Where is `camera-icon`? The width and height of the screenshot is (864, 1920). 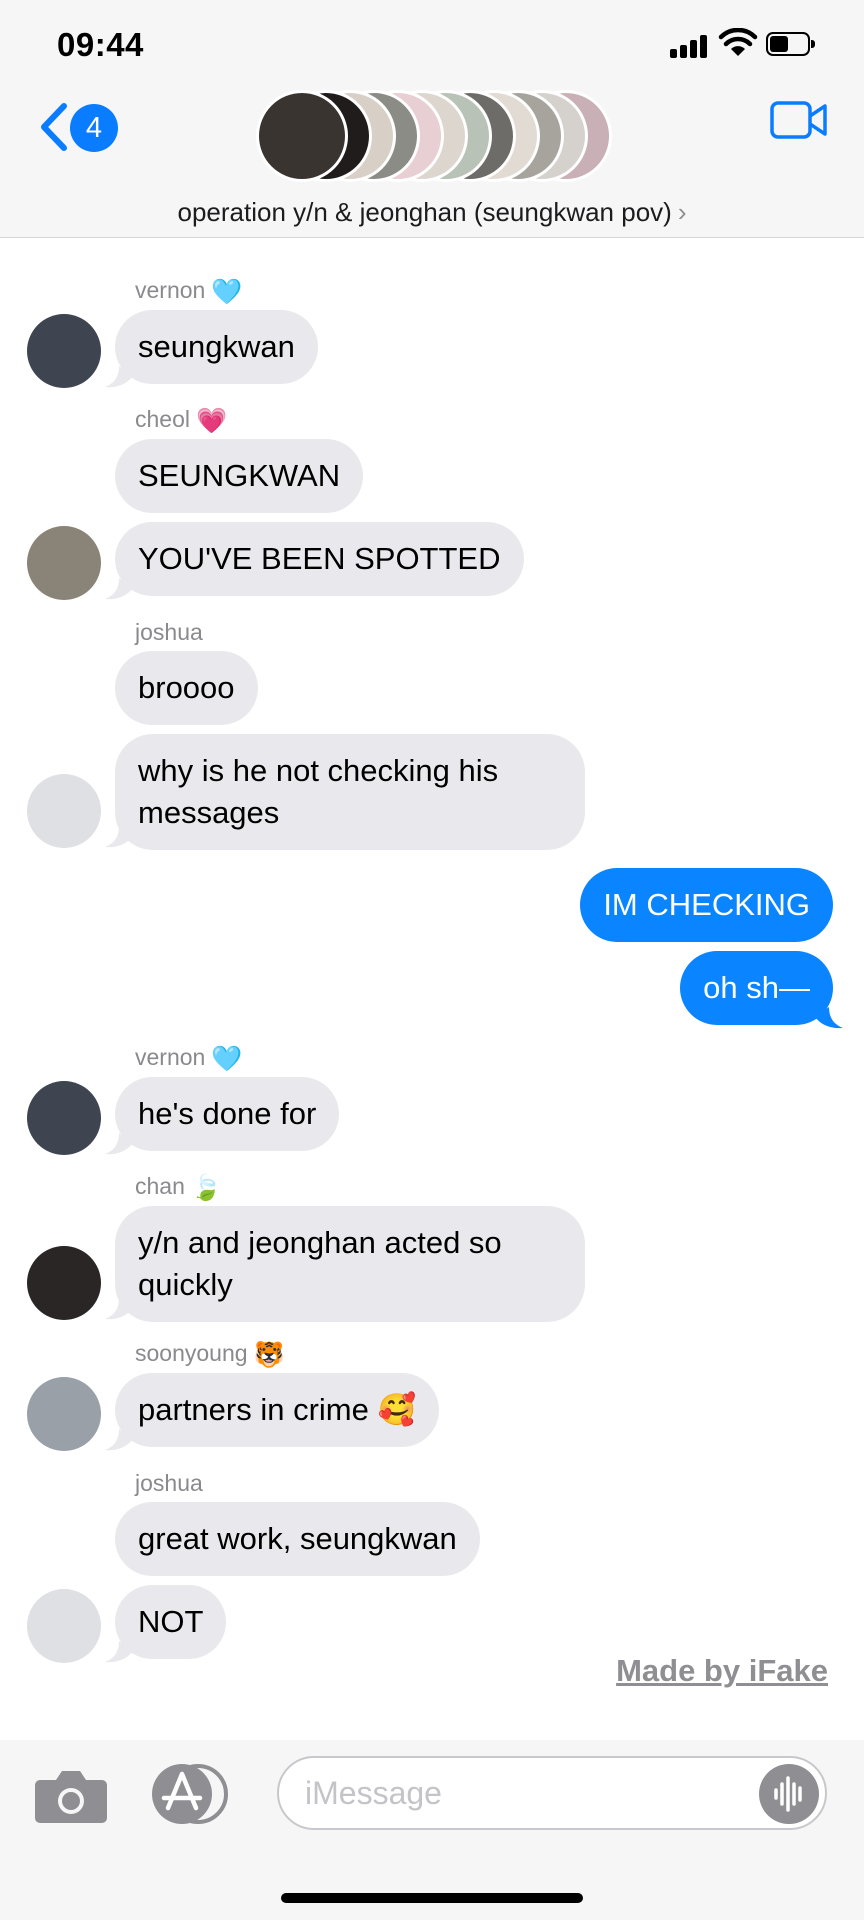
camera-icon is located at coordinates (71, 1796).